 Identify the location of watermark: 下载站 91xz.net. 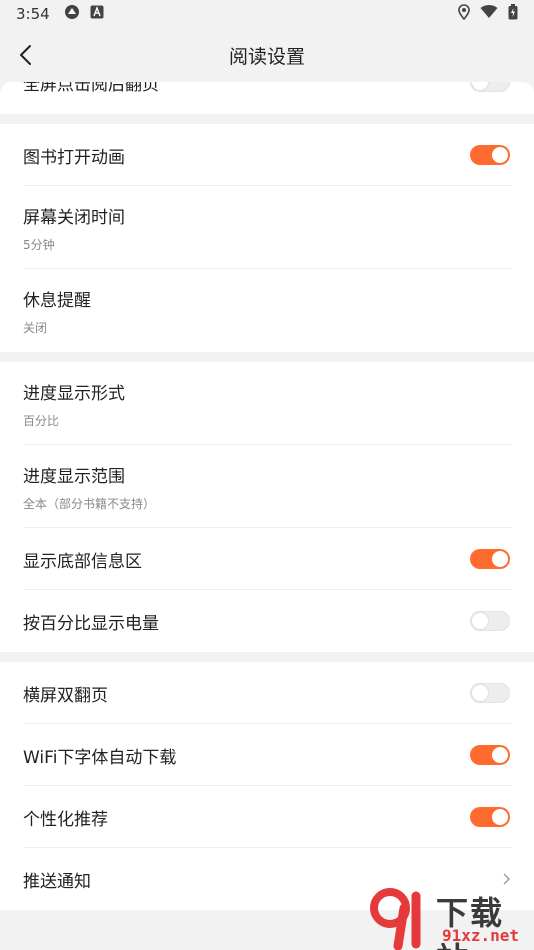
(449, 918).